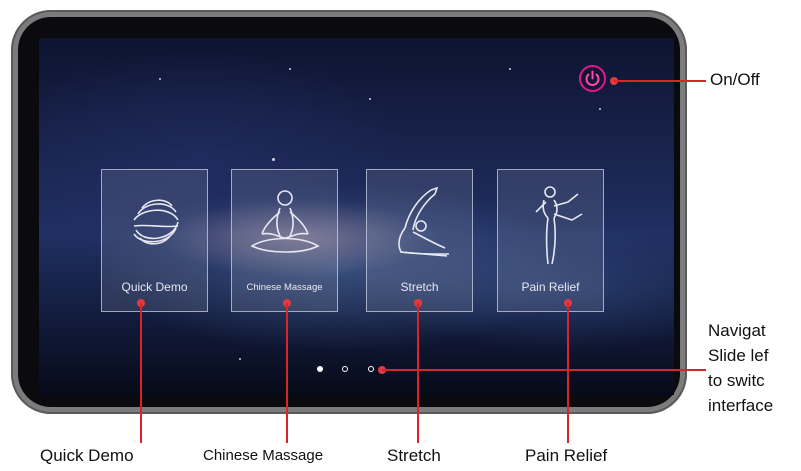 The width and height of the screenshot is (801, 471). I want to click on chinese-massage-callout-line, so click(287, 373).